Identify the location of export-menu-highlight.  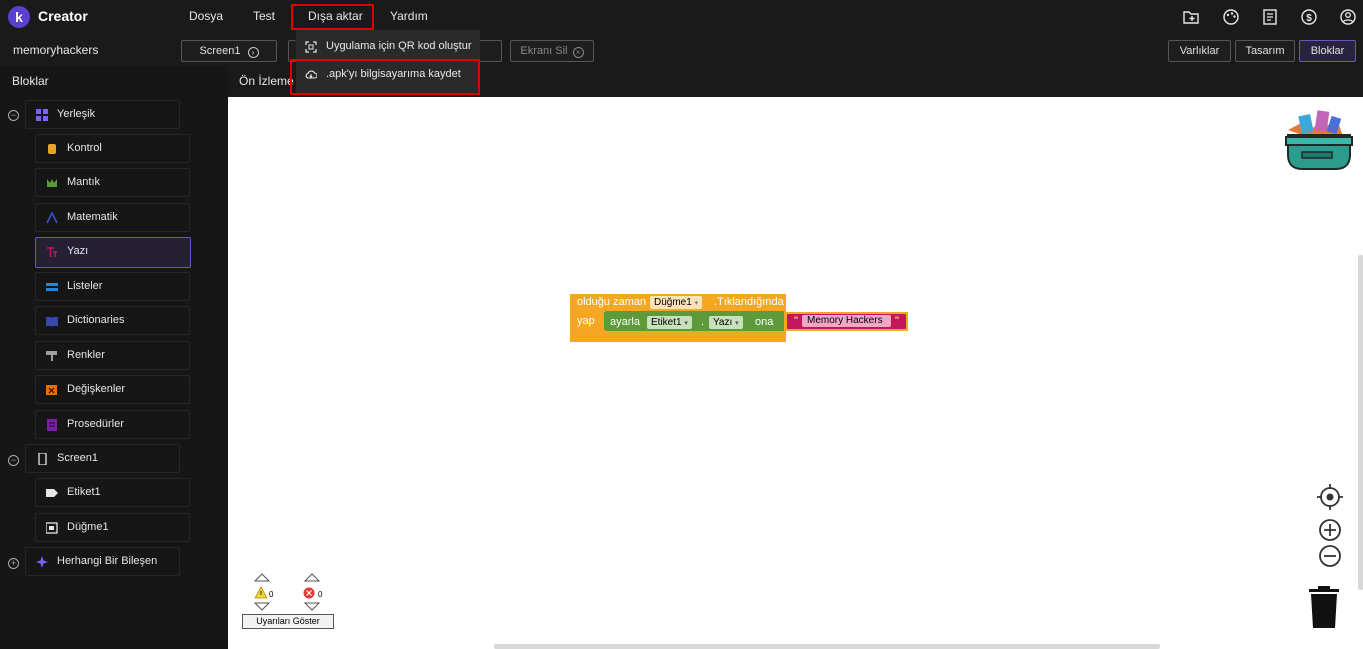
(332, 17).